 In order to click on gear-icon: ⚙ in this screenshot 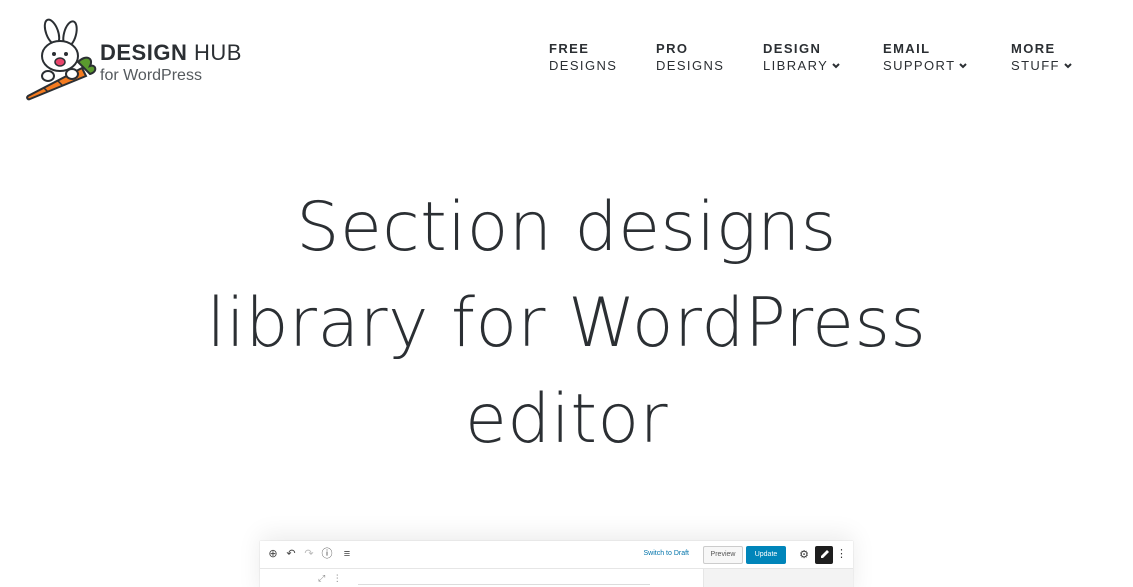, I will do `click(804, 555)`.